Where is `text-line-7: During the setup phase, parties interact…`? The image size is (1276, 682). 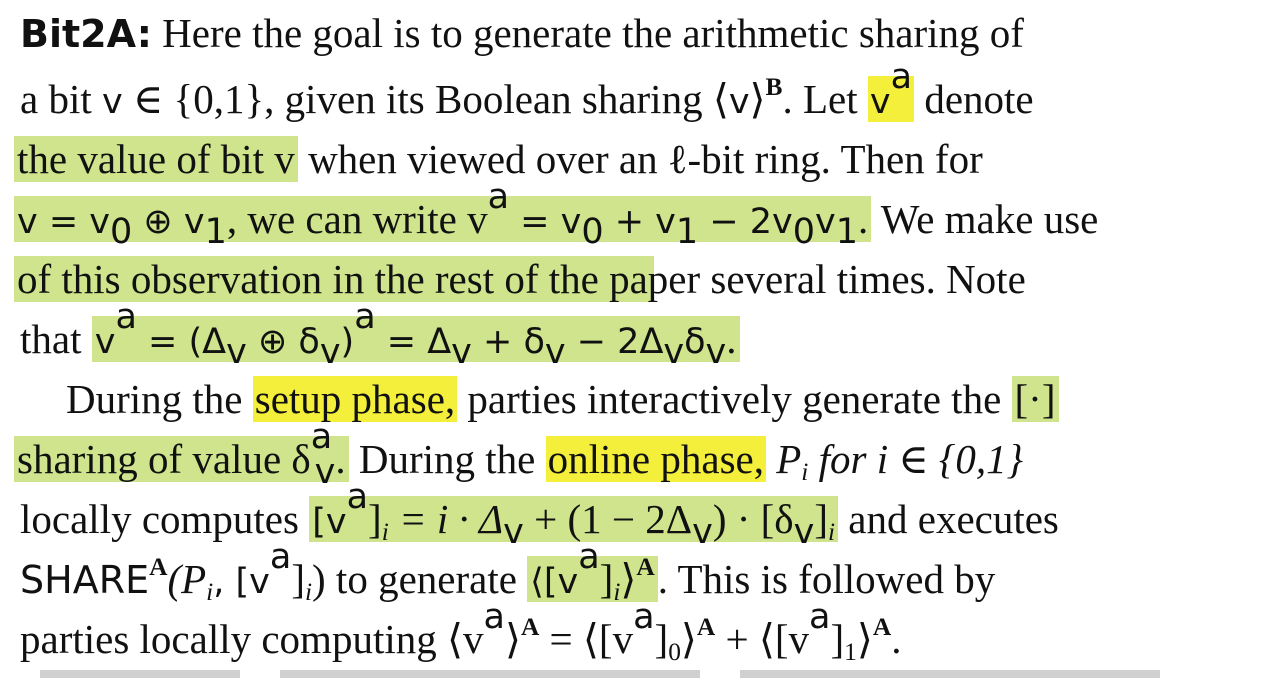 text-line-7: During the setup phase, parties interact… is located at coordinates (562, 399).